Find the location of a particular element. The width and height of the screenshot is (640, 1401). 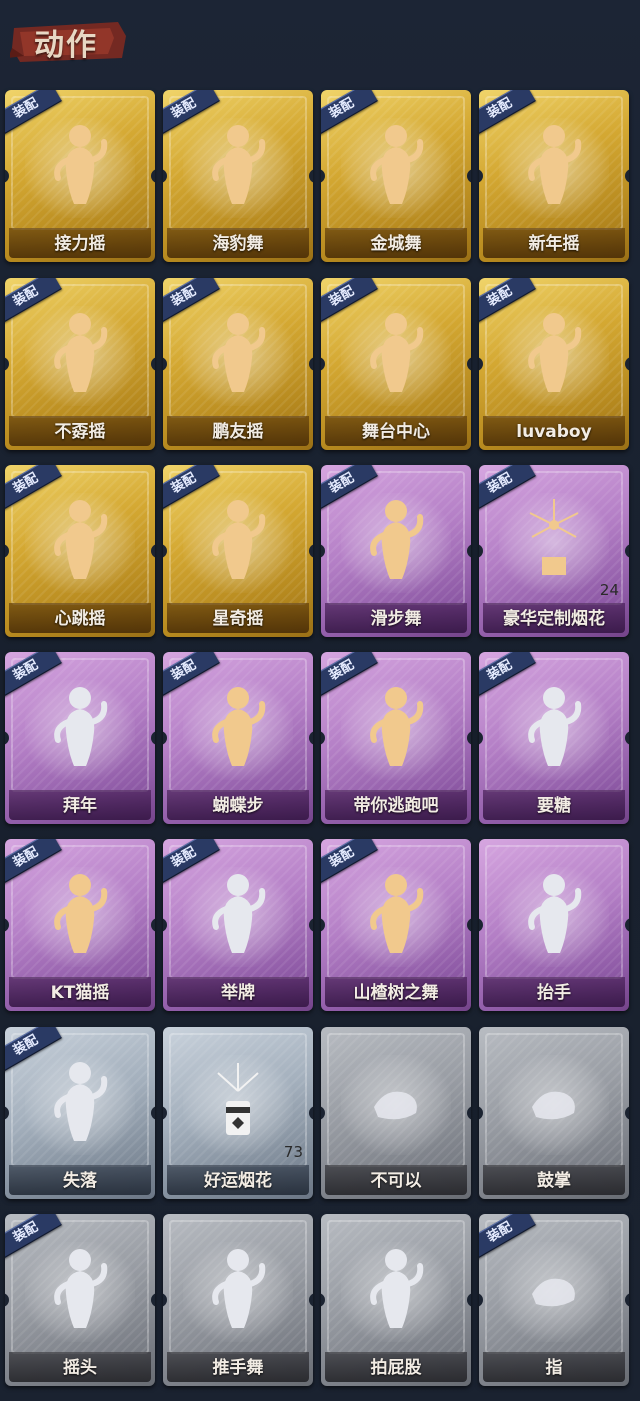

emote-name: 心跳摇 is located at coordinates (80, 619).